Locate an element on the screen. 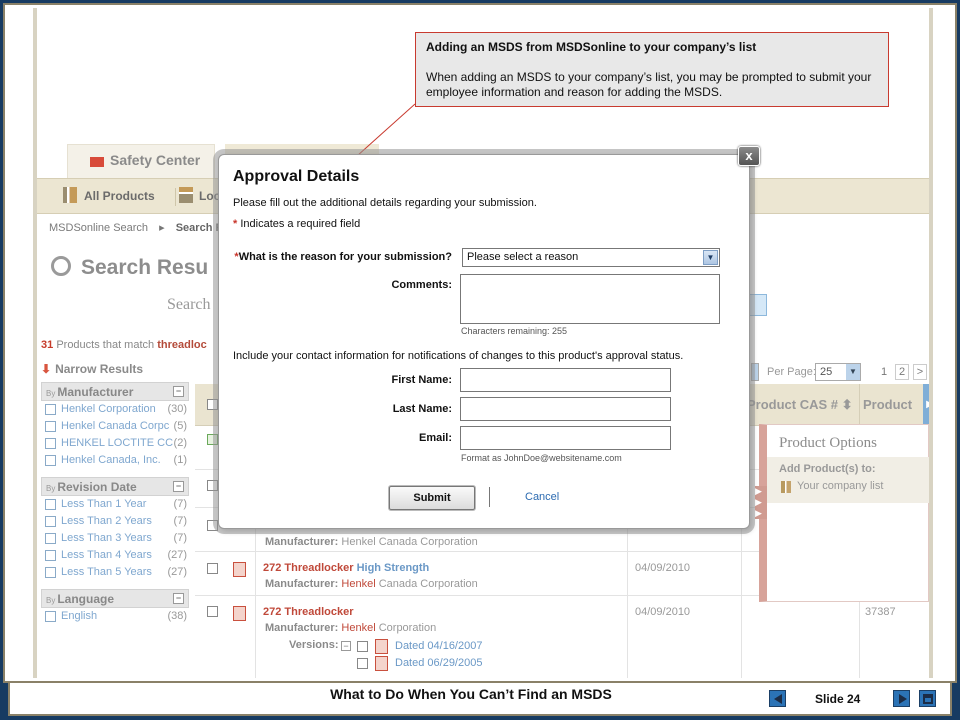  last-name-field is located at coordinates (565, 409).